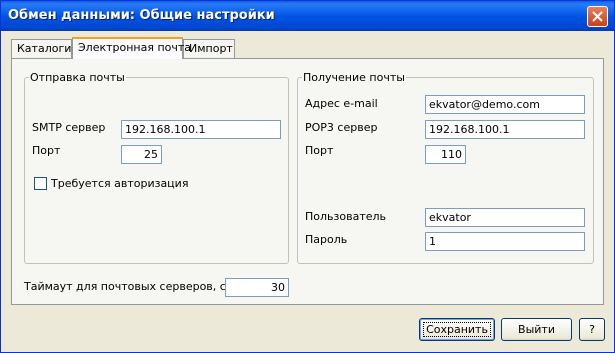  I want to click on close-button, so click(597, 16).